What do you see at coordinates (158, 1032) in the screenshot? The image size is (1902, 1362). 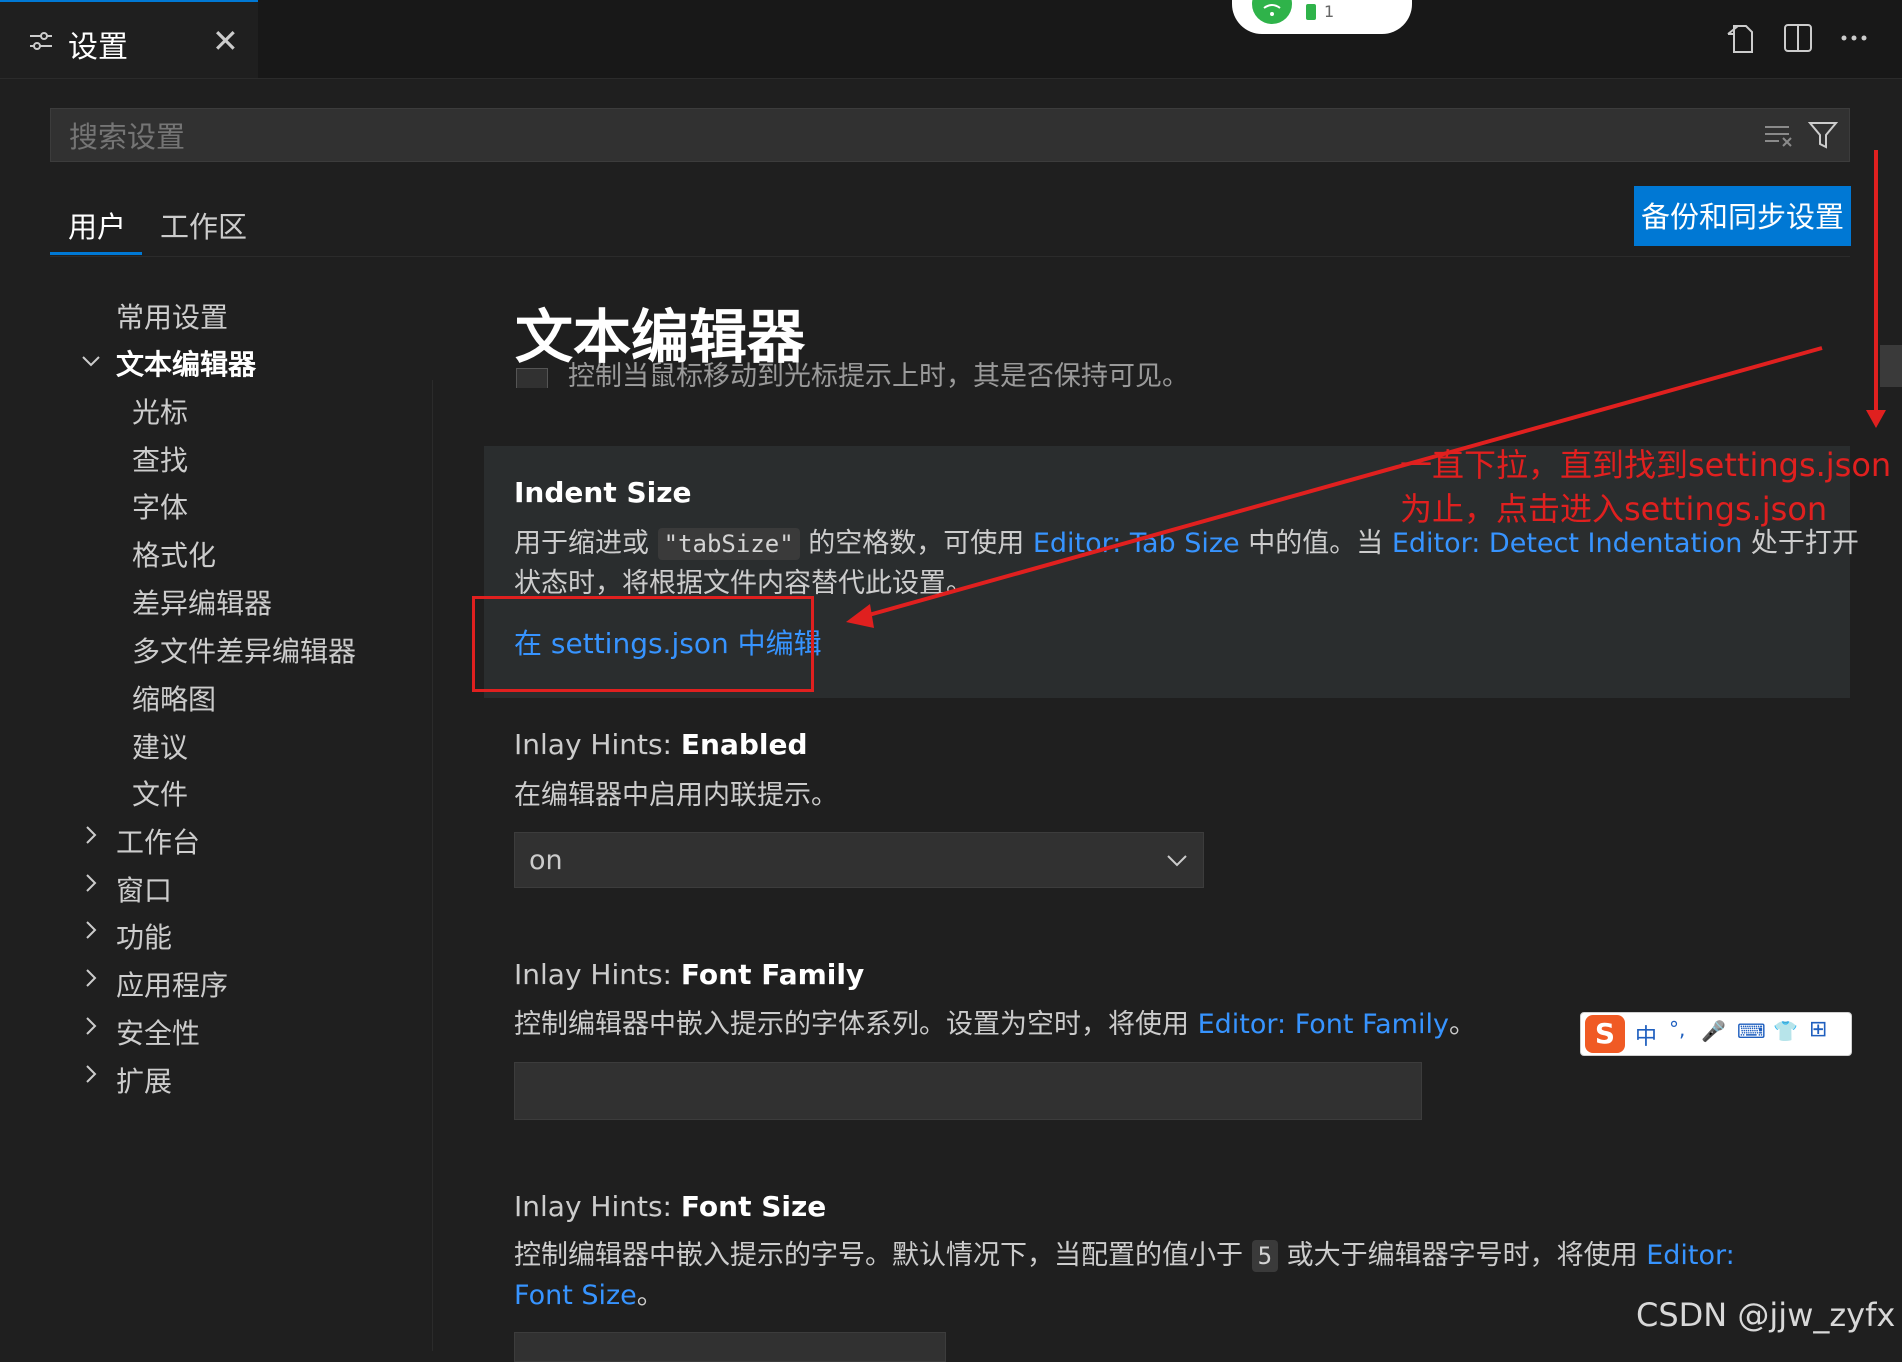 I see `toc-item-security: 安全性` at bounding box center [158, 1032].